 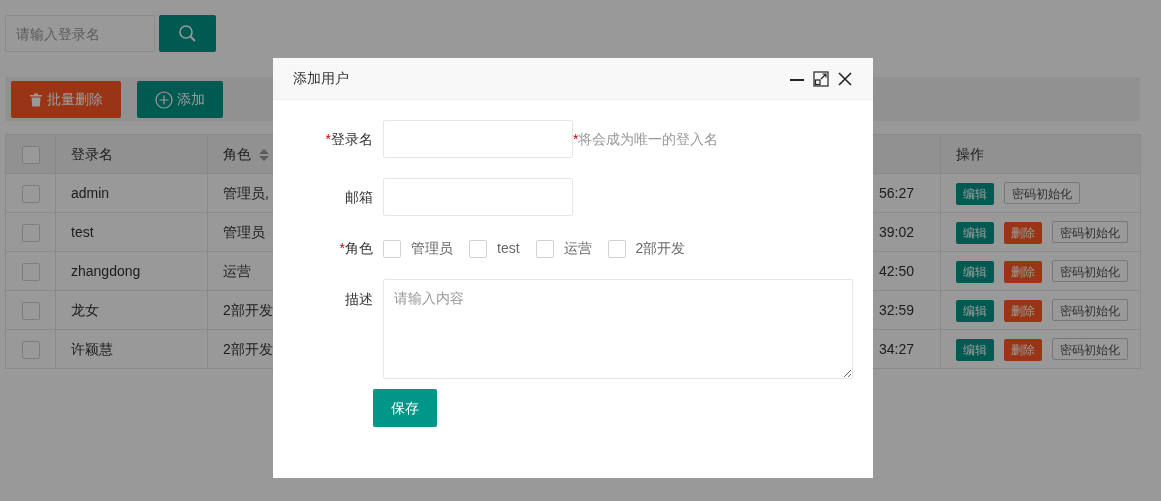 What do you see at coordinates (648, 139) in the screenshot?
I see `hint-text: 将会成为唯一的登入名` at bounding box center [648, 139].